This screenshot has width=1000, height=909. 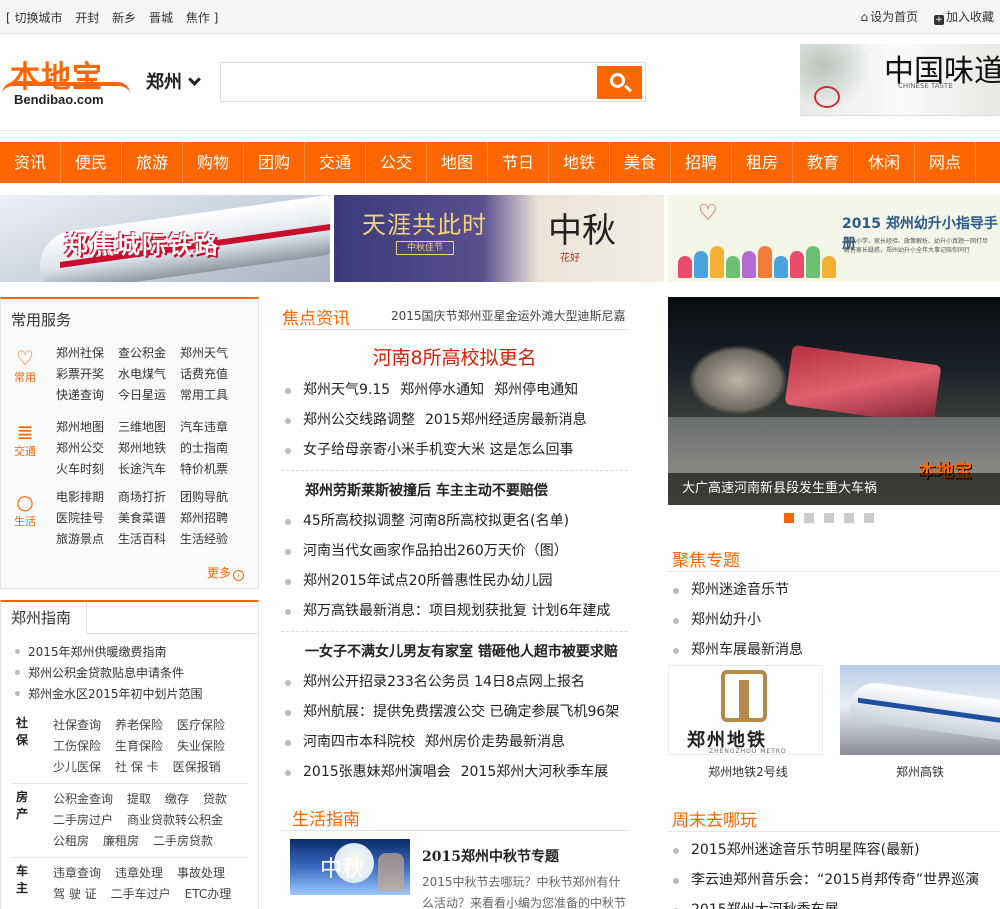 I want to click on guide-link: 贷款, so click(x=215, y=799).